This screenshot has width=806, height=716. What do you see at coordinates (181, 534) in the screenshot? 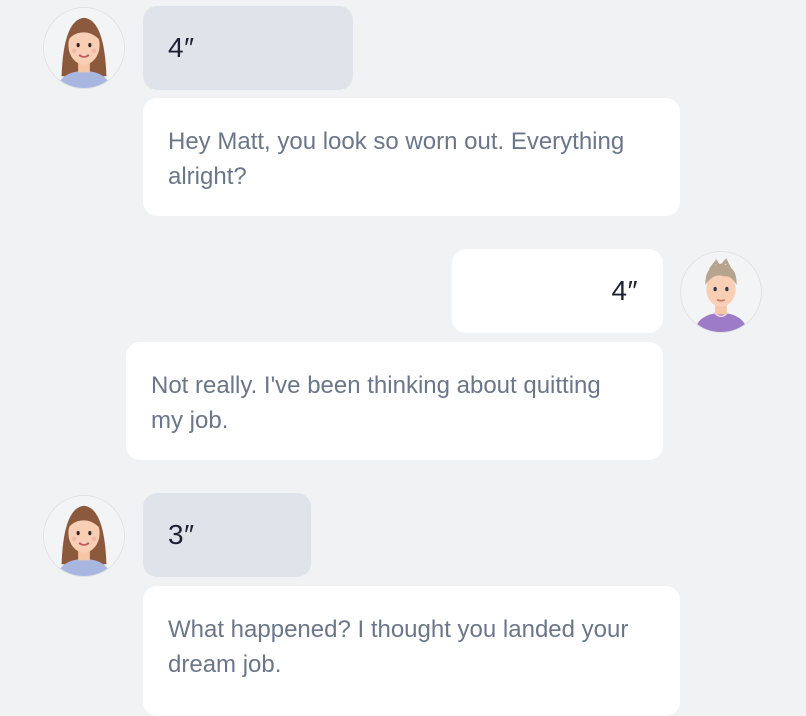
I see `voice-duration: 3″` at bounding box center [181, 534].